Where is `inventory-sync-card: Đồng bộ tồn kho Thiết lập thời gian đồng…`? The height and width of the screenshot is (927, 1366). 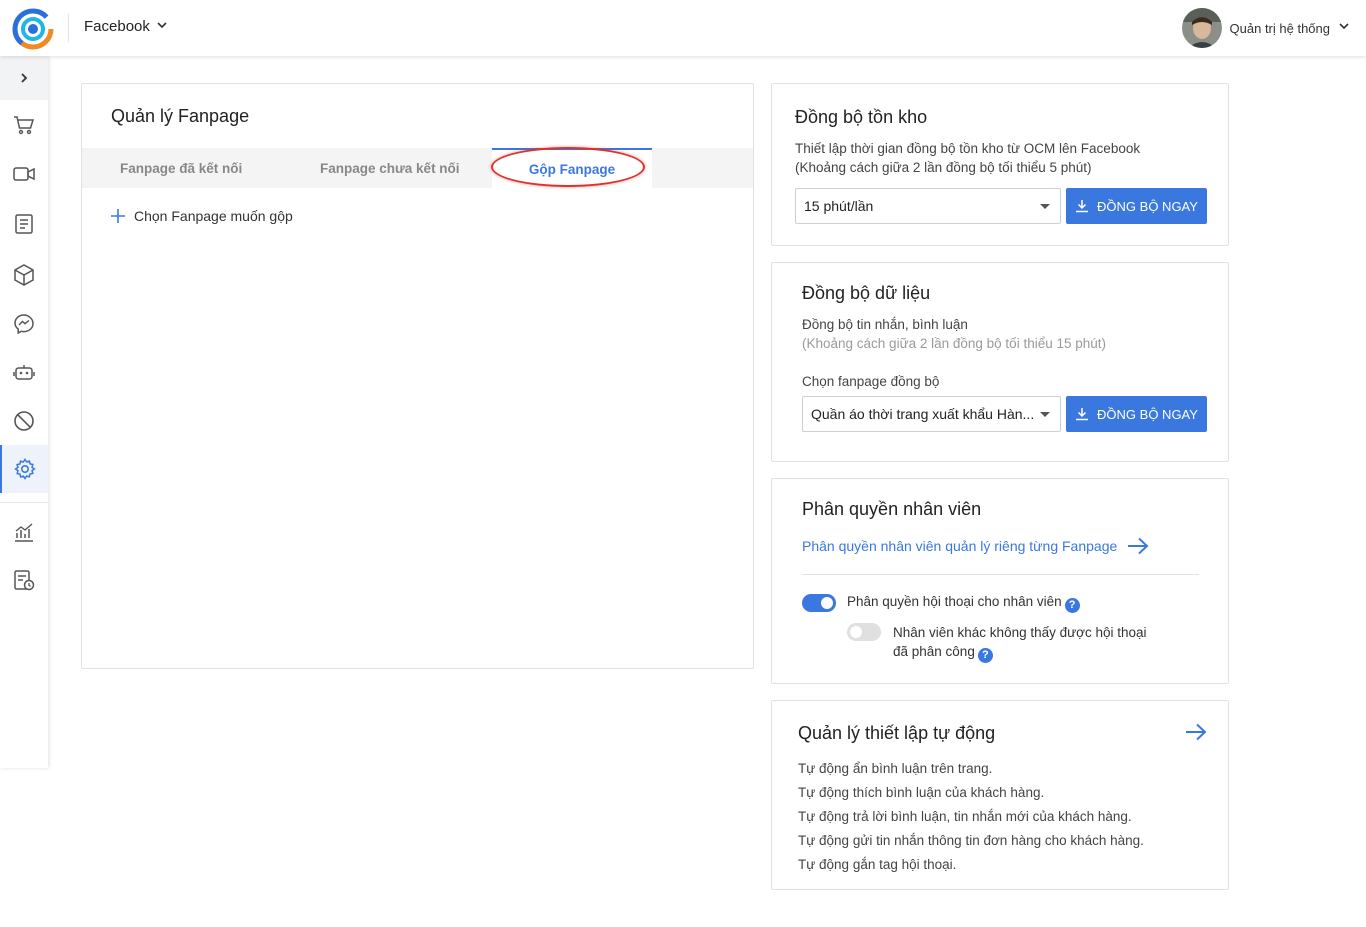
inventory-sync-card: Đồng bộ tồn kho Thiết lập thời gian đồng… is located at coordinates (1000, 164).